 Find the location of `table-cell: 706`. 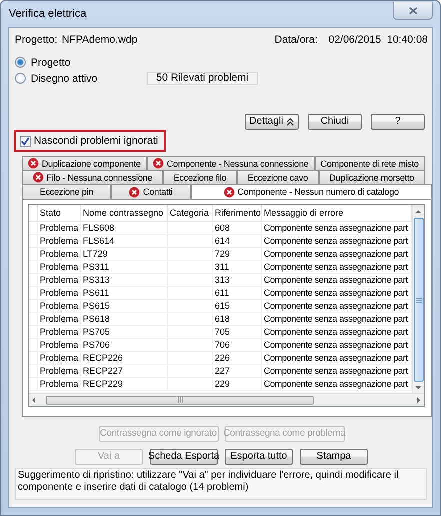

table-cell: 706 is located at coordinates (237, 345).